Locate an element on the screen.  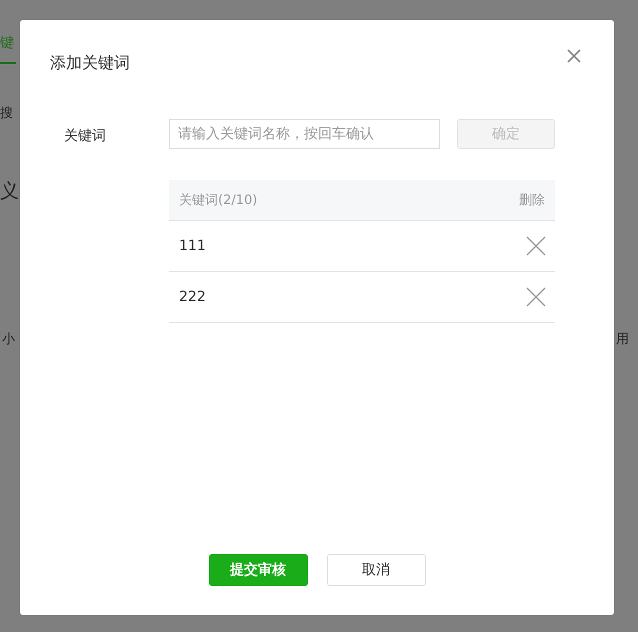
backdrop-text: 小 is located at coordinates (8, 339).